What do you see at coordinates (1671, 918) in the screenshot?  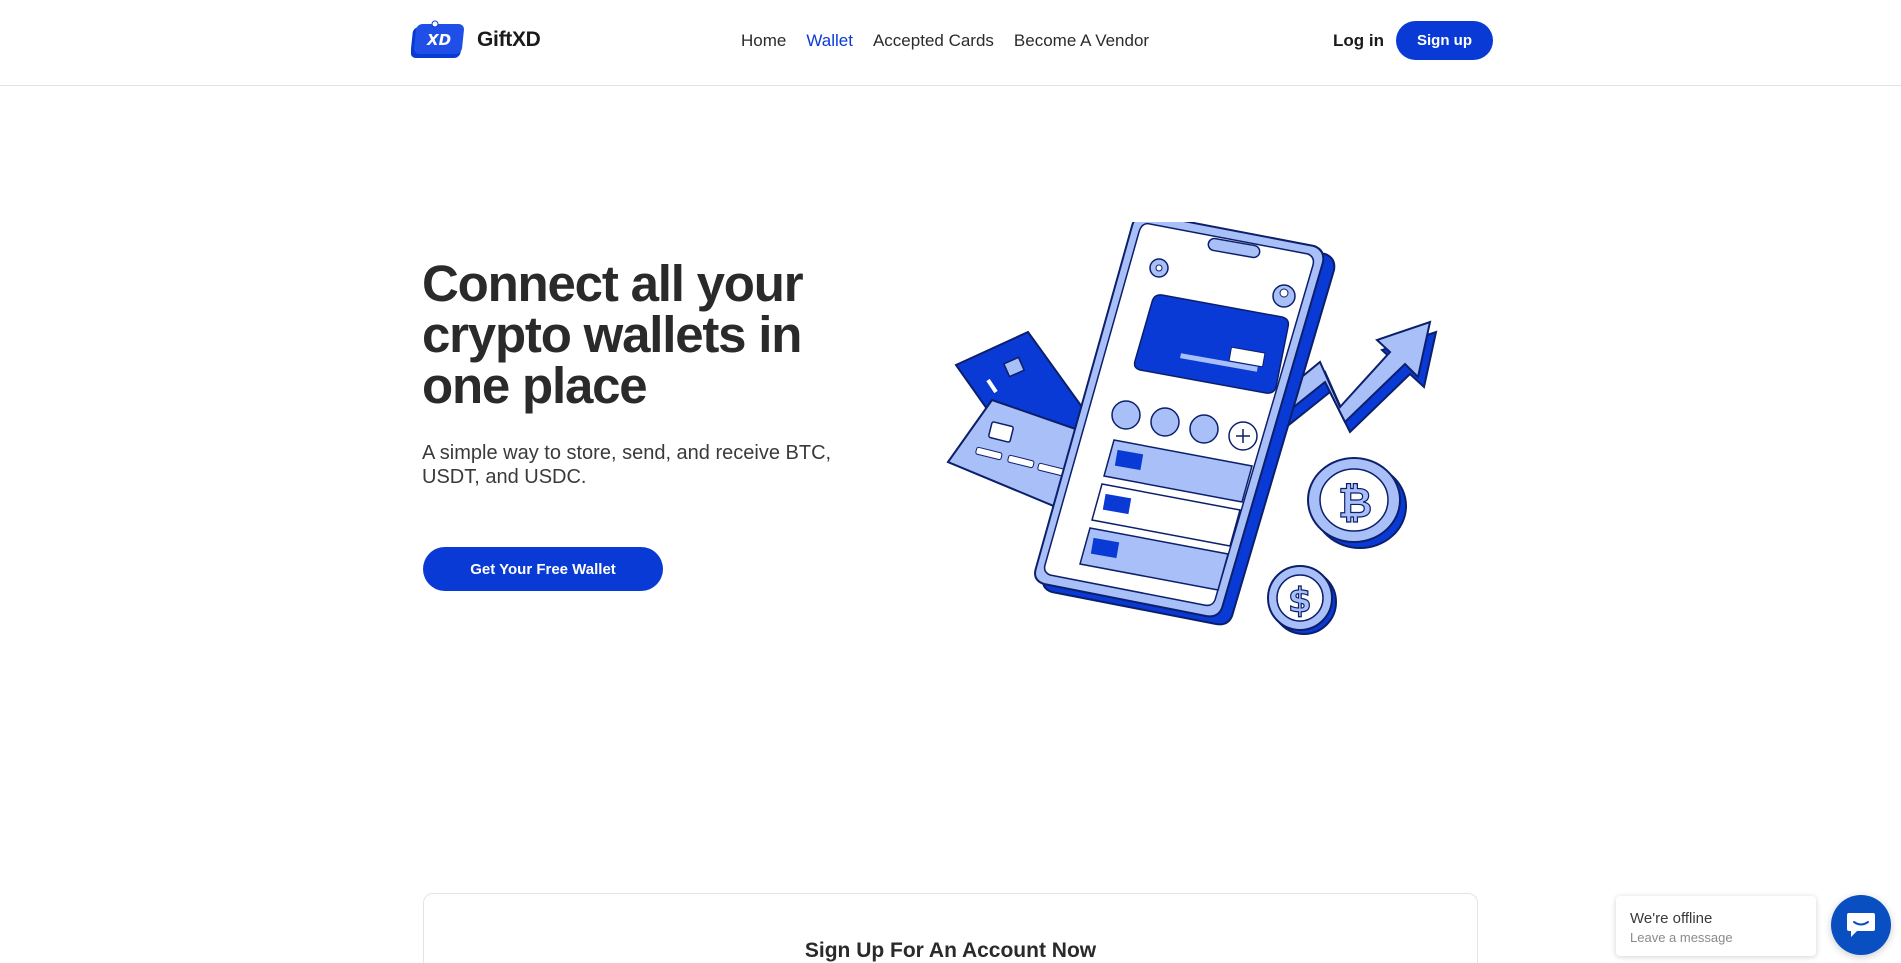 I see `chat-status-text: We're offline` at bounding box center [1671, 918].